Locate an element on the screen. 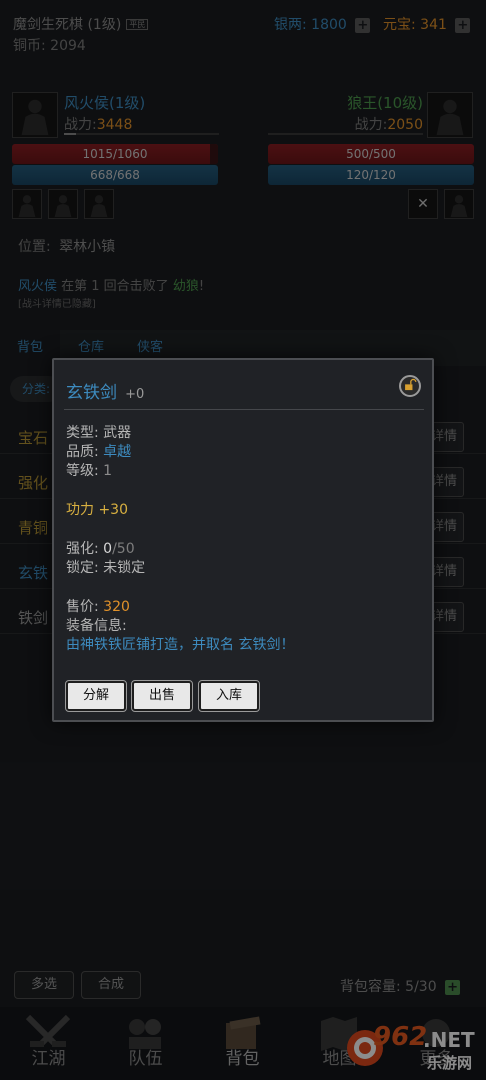  lock-row: 锁定: 未锁定 is located at coordinates (105, 568).